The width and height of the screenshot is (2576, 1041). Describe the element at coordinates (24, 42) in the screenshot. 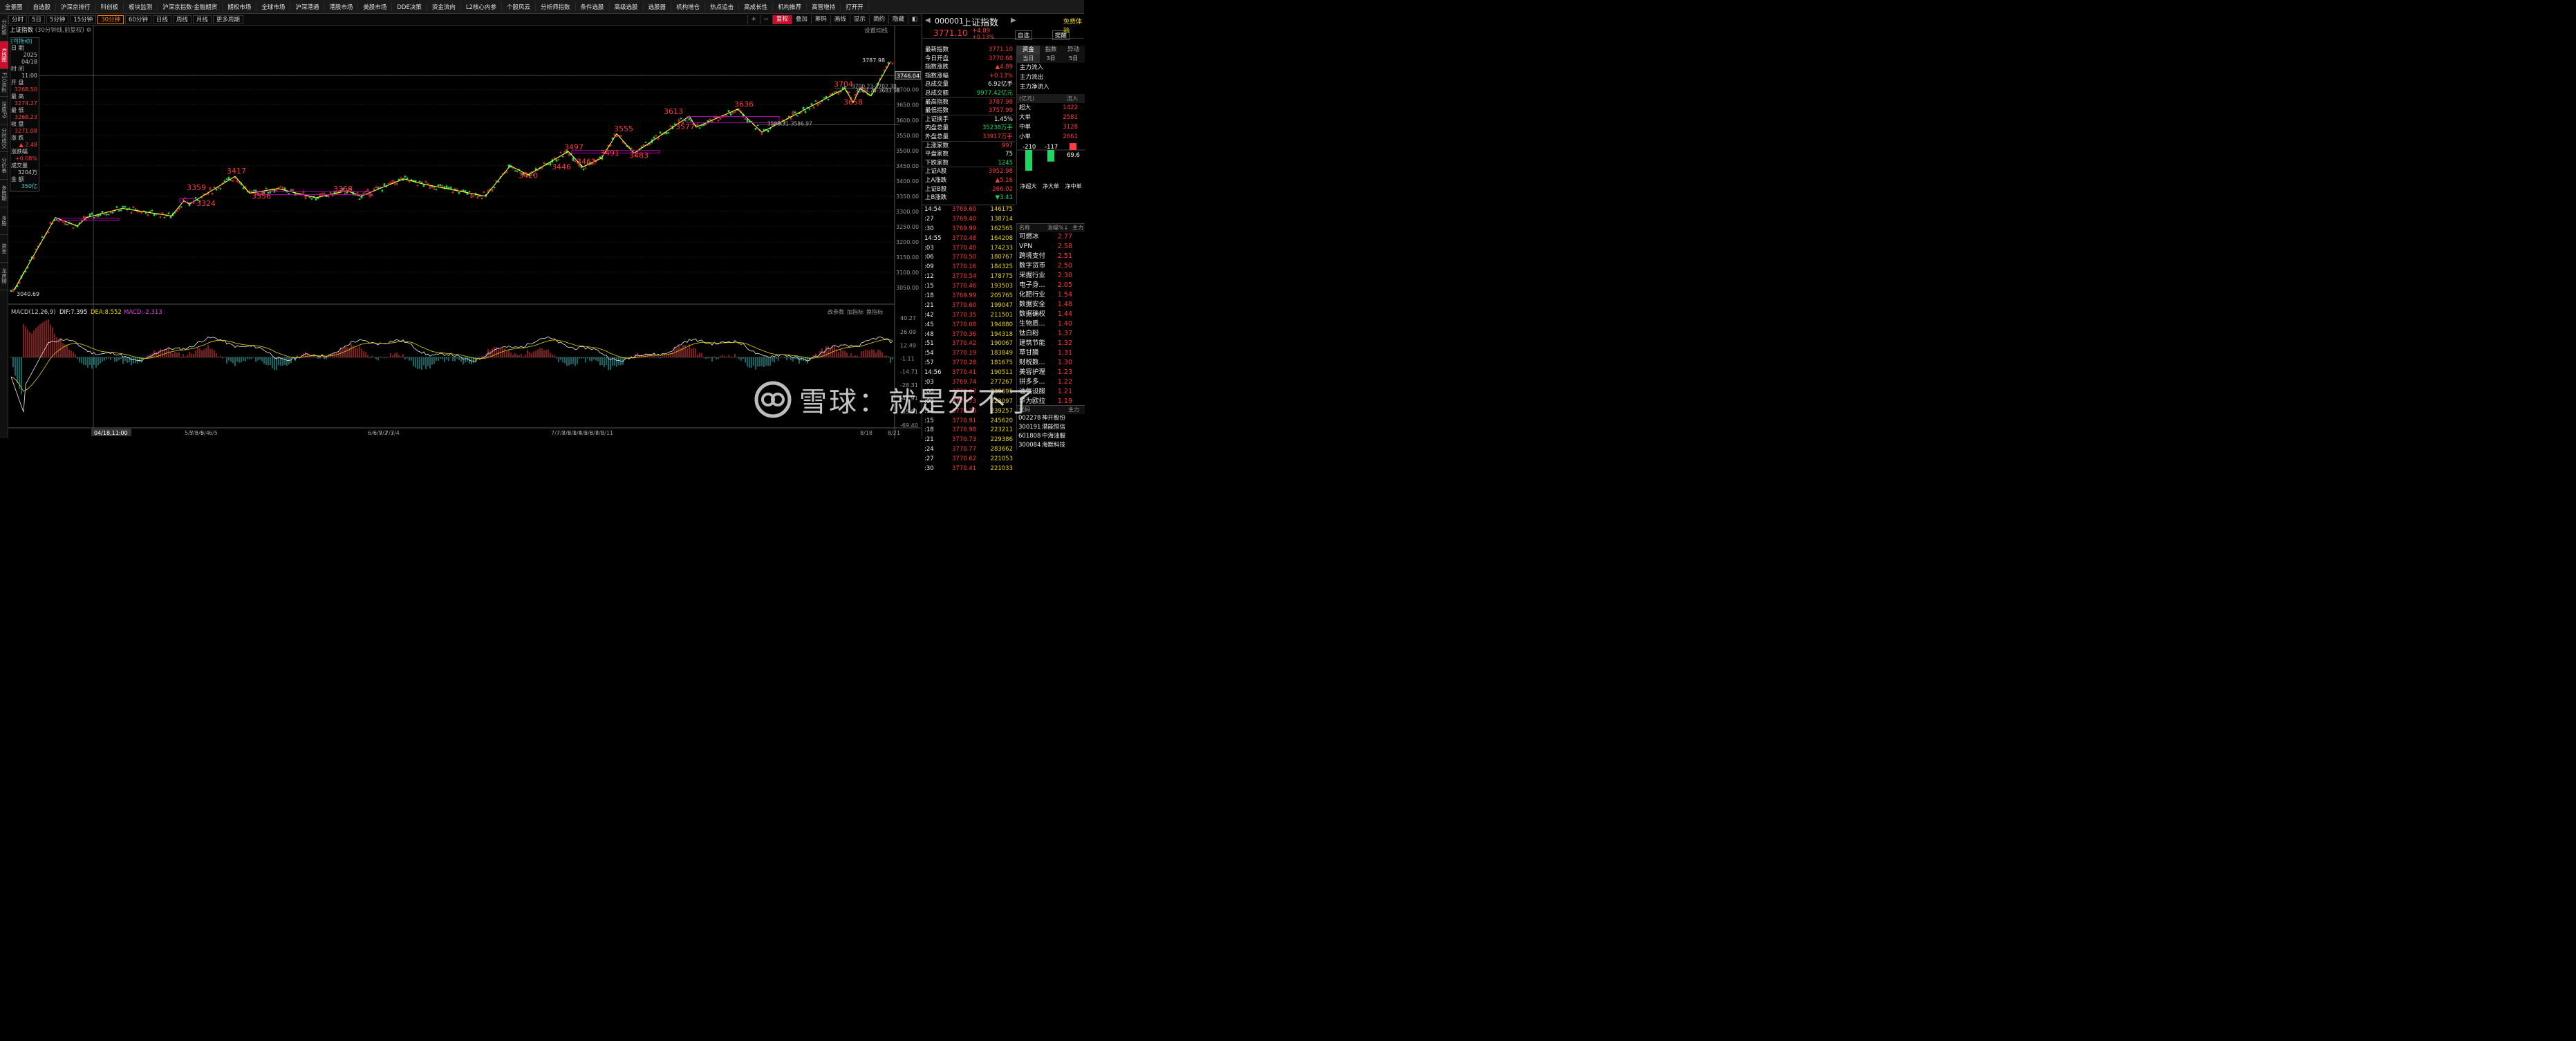

I see `drag-hint: [可拖动]` at that location.